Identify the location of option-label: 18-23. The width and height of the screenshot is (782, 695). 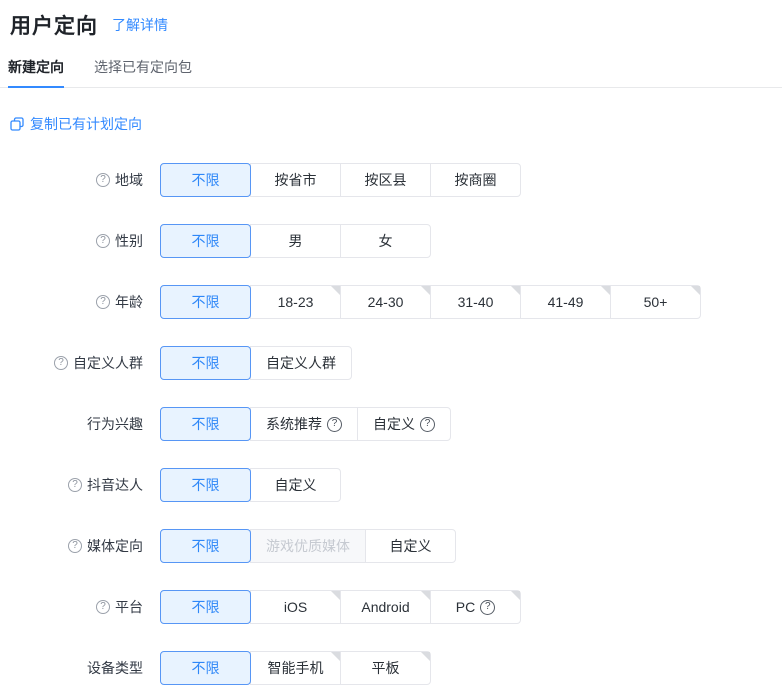
(295, 302).